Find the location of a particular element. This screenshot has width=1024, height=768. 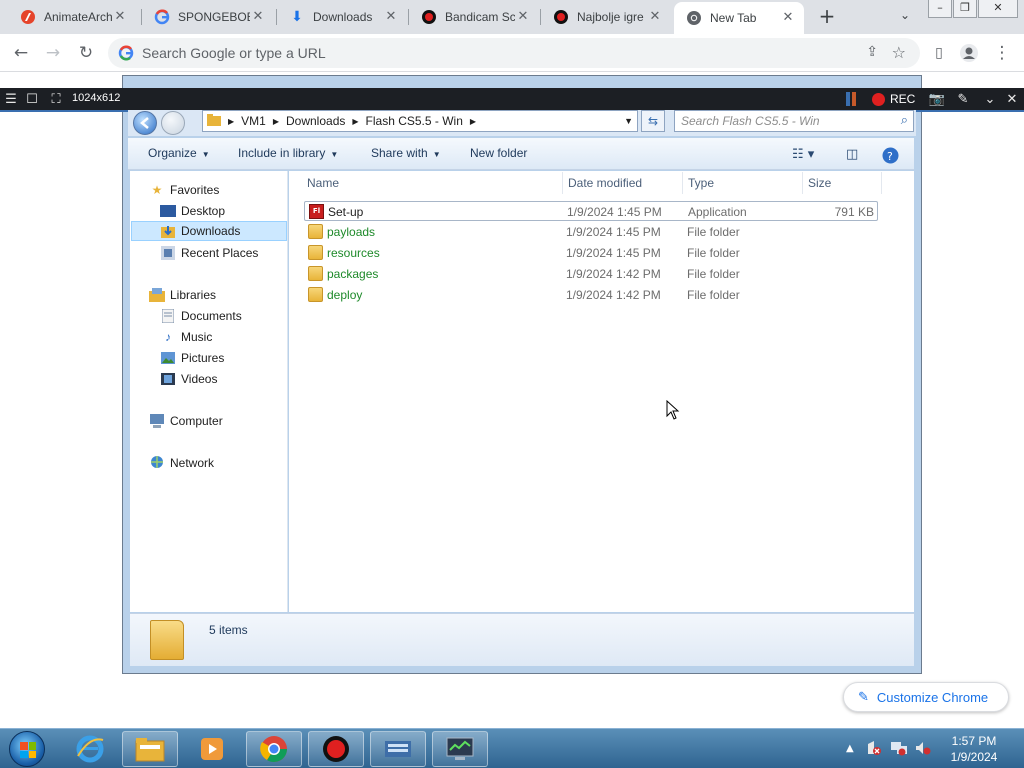

forward-icon: → is located at coordinates (53, 53).